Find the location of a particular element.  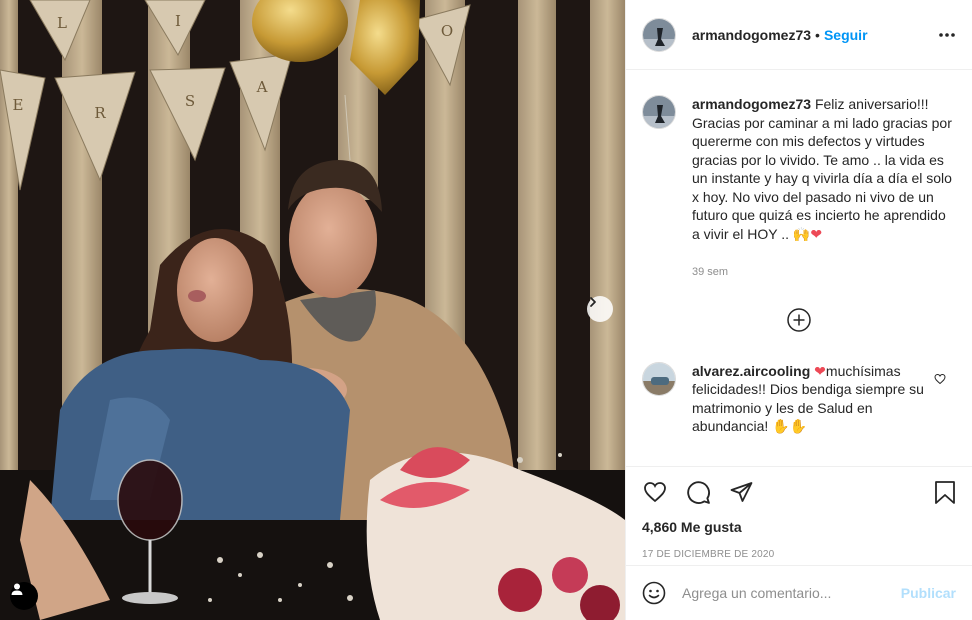

commenter-avatar is located at coordinates (659, 378).